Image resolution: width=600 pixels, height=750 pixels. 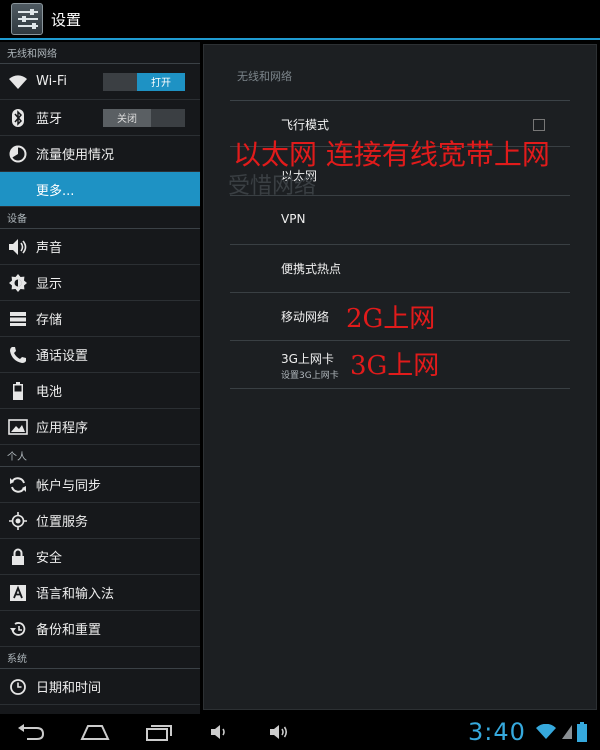 I want to click on speaker-icon, so click(x=18, y=247).